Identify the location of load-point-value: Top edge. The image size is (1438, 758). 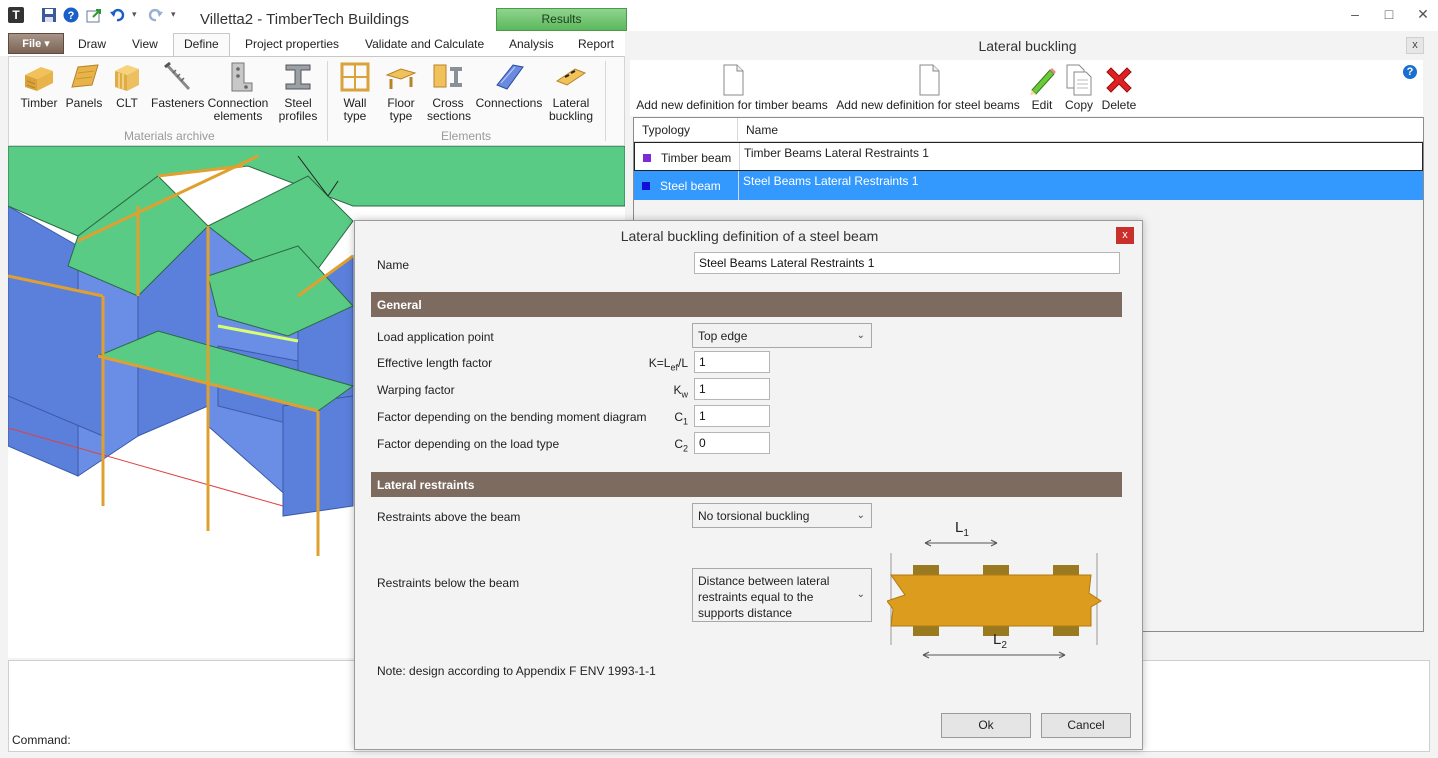
(723, 336).